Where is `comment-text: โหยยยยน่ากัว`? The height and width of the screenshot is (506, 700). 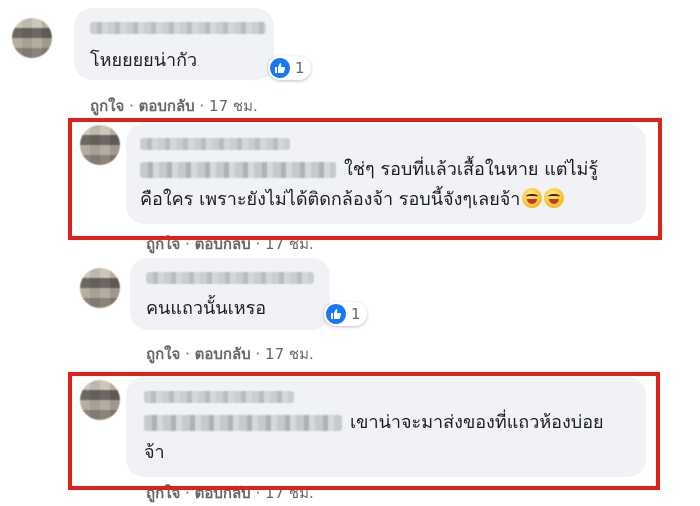 comment-text: โหยยยยน่ากัว is located at coordinates (144, 60).